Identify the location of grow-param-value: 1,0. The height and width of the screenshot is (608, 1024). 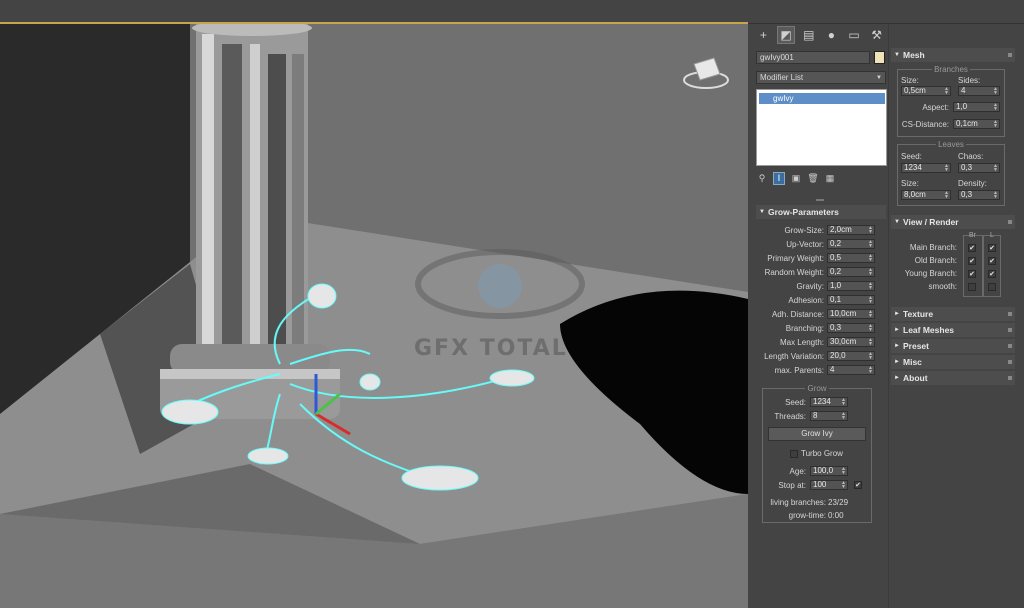
(836, 285).